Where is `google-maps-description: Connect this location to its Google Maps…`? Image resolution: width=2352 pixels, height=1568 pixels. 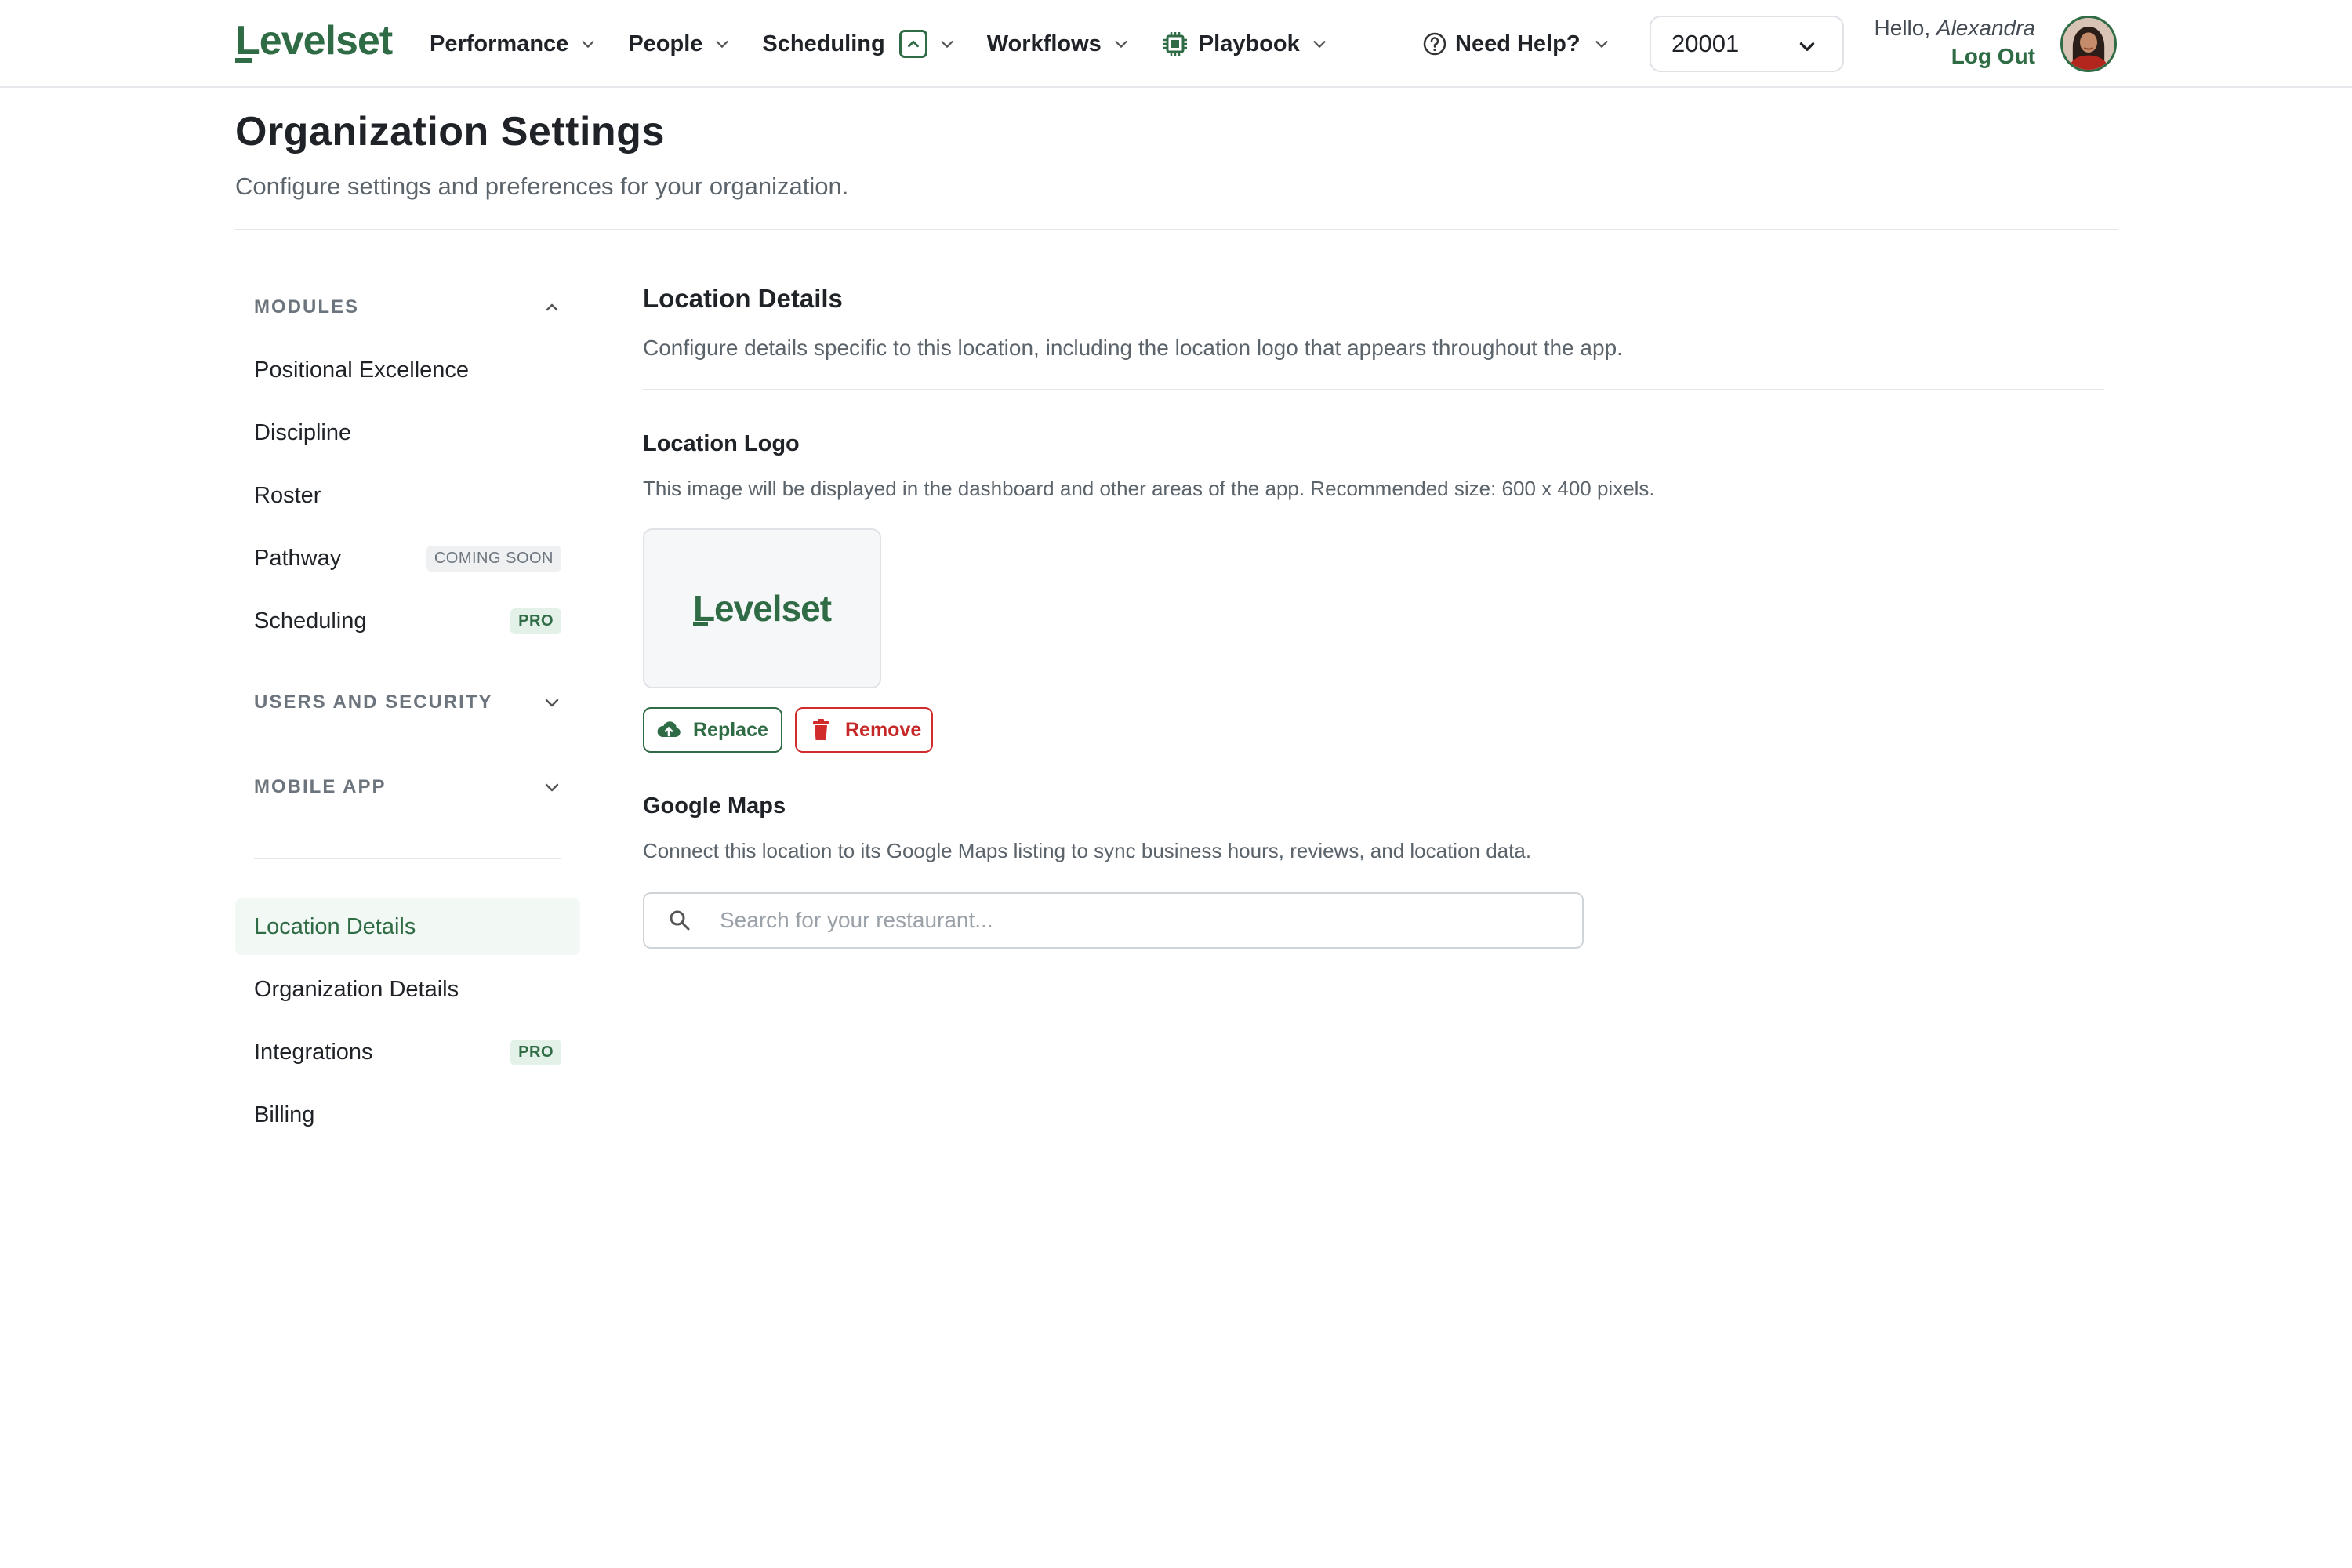
google-maps-description: Connect this location to its Google Maps… is located at coordinates (1087, 850).